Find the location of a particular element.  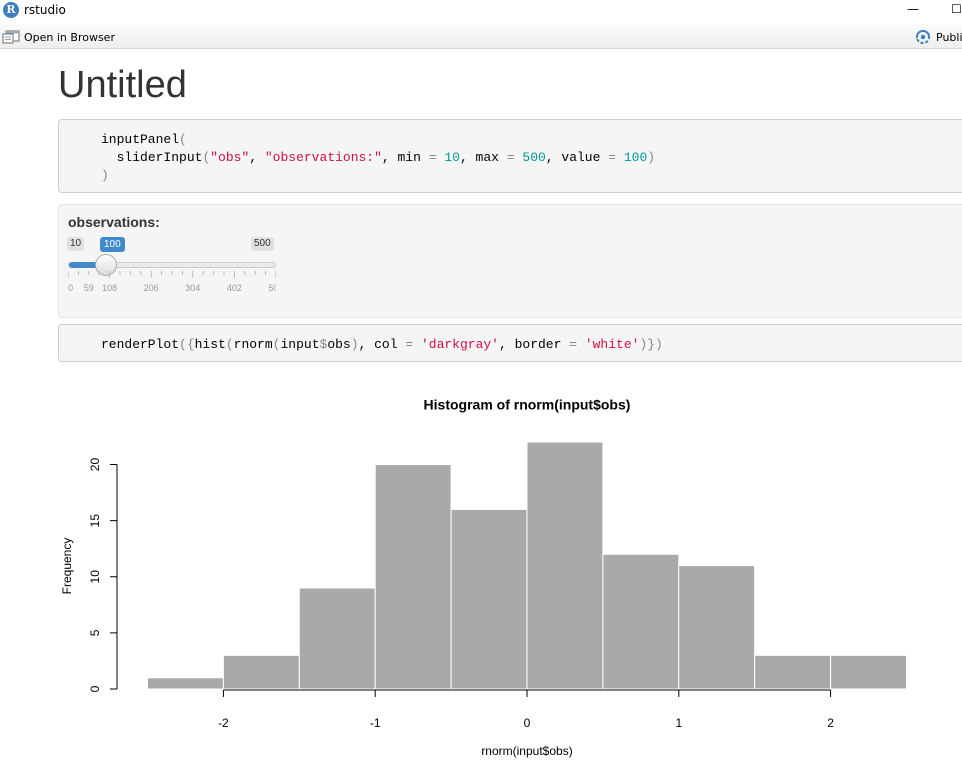

slider-value-label: 100 is located at coordinates (112, 244).